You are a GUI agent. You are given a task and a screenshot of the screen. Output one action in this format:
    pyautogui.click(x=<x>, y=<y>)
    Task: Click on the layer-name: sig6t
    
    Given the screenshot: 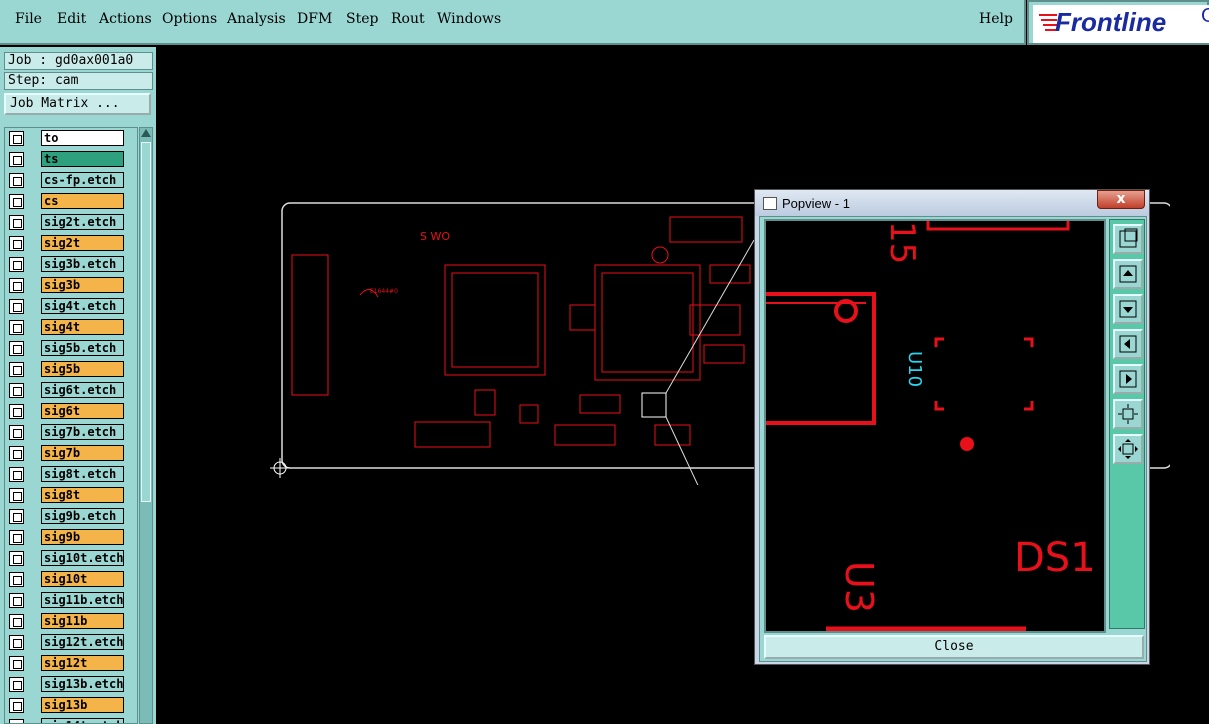 What is the action you would take?
    pyautogui.click(x=82, y=411)
    